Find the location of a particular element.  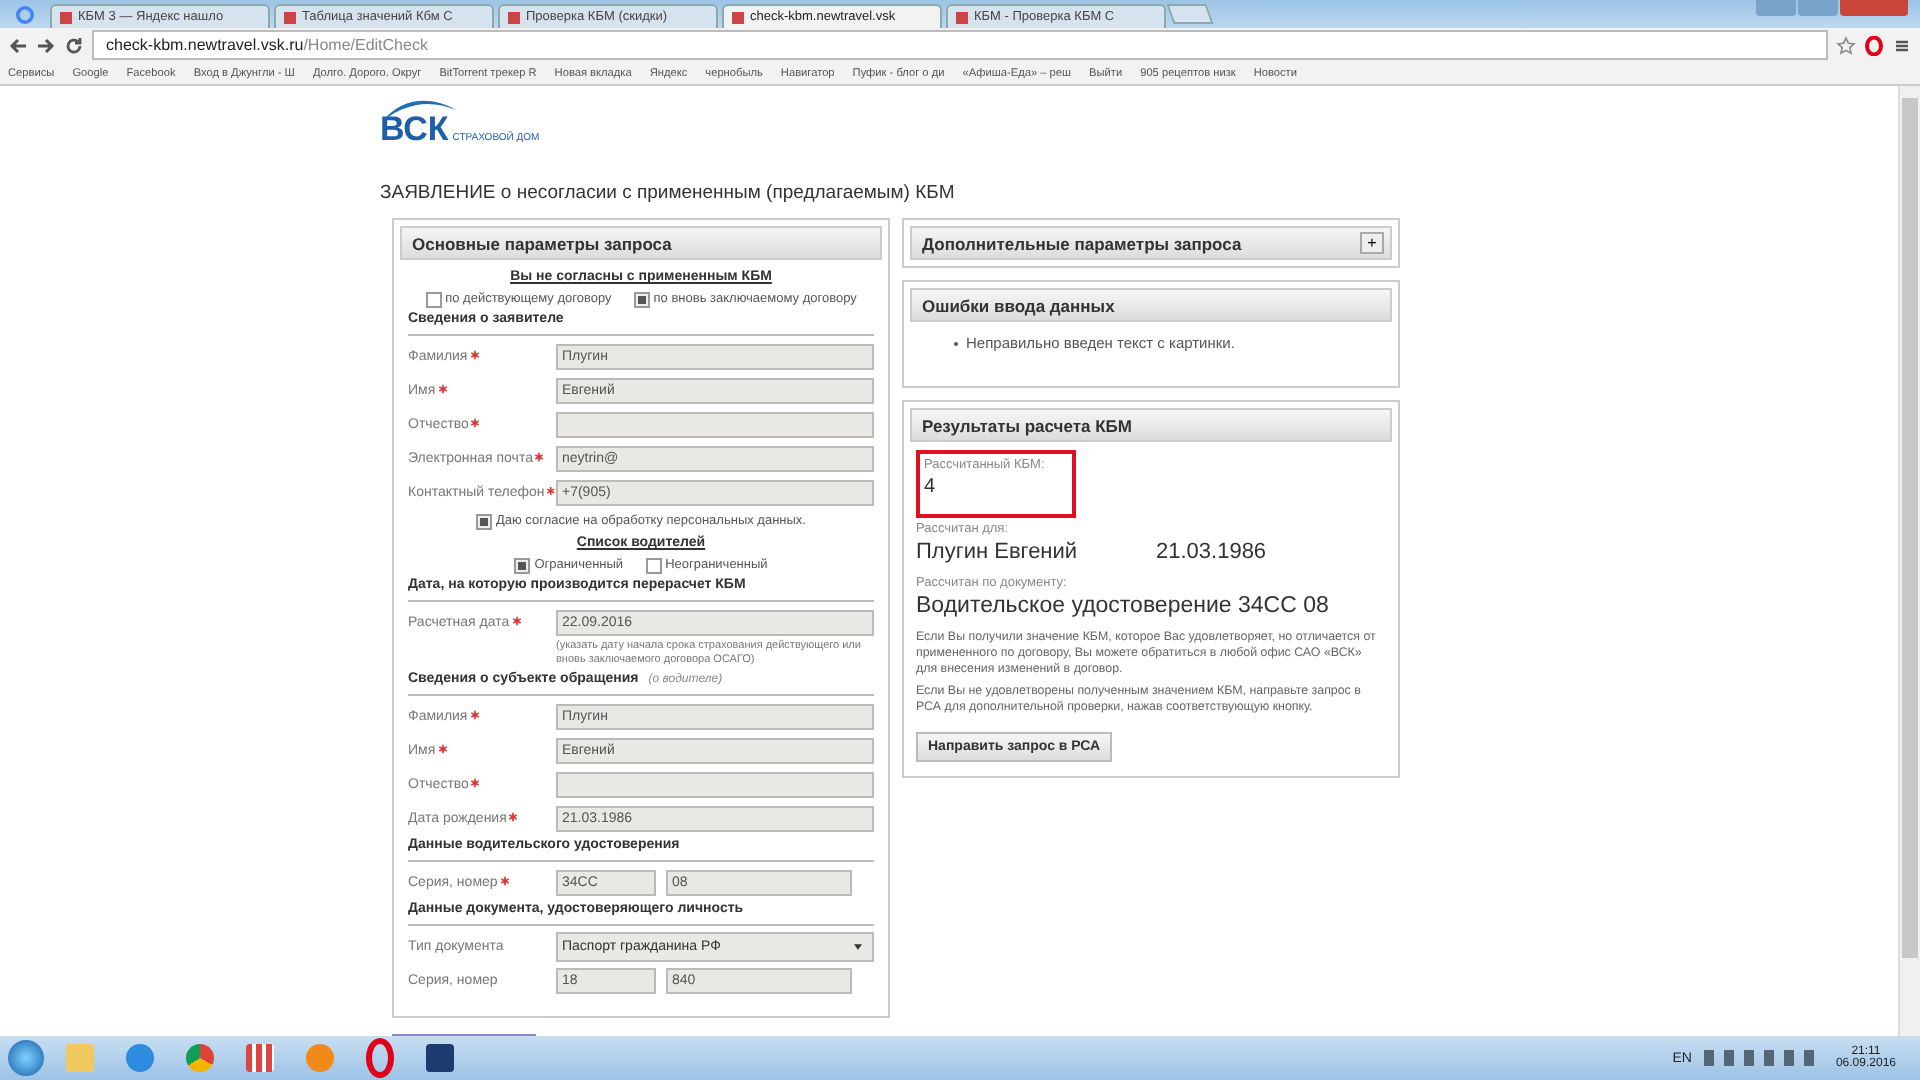

reload-icon is located at coordinates (74, 45).